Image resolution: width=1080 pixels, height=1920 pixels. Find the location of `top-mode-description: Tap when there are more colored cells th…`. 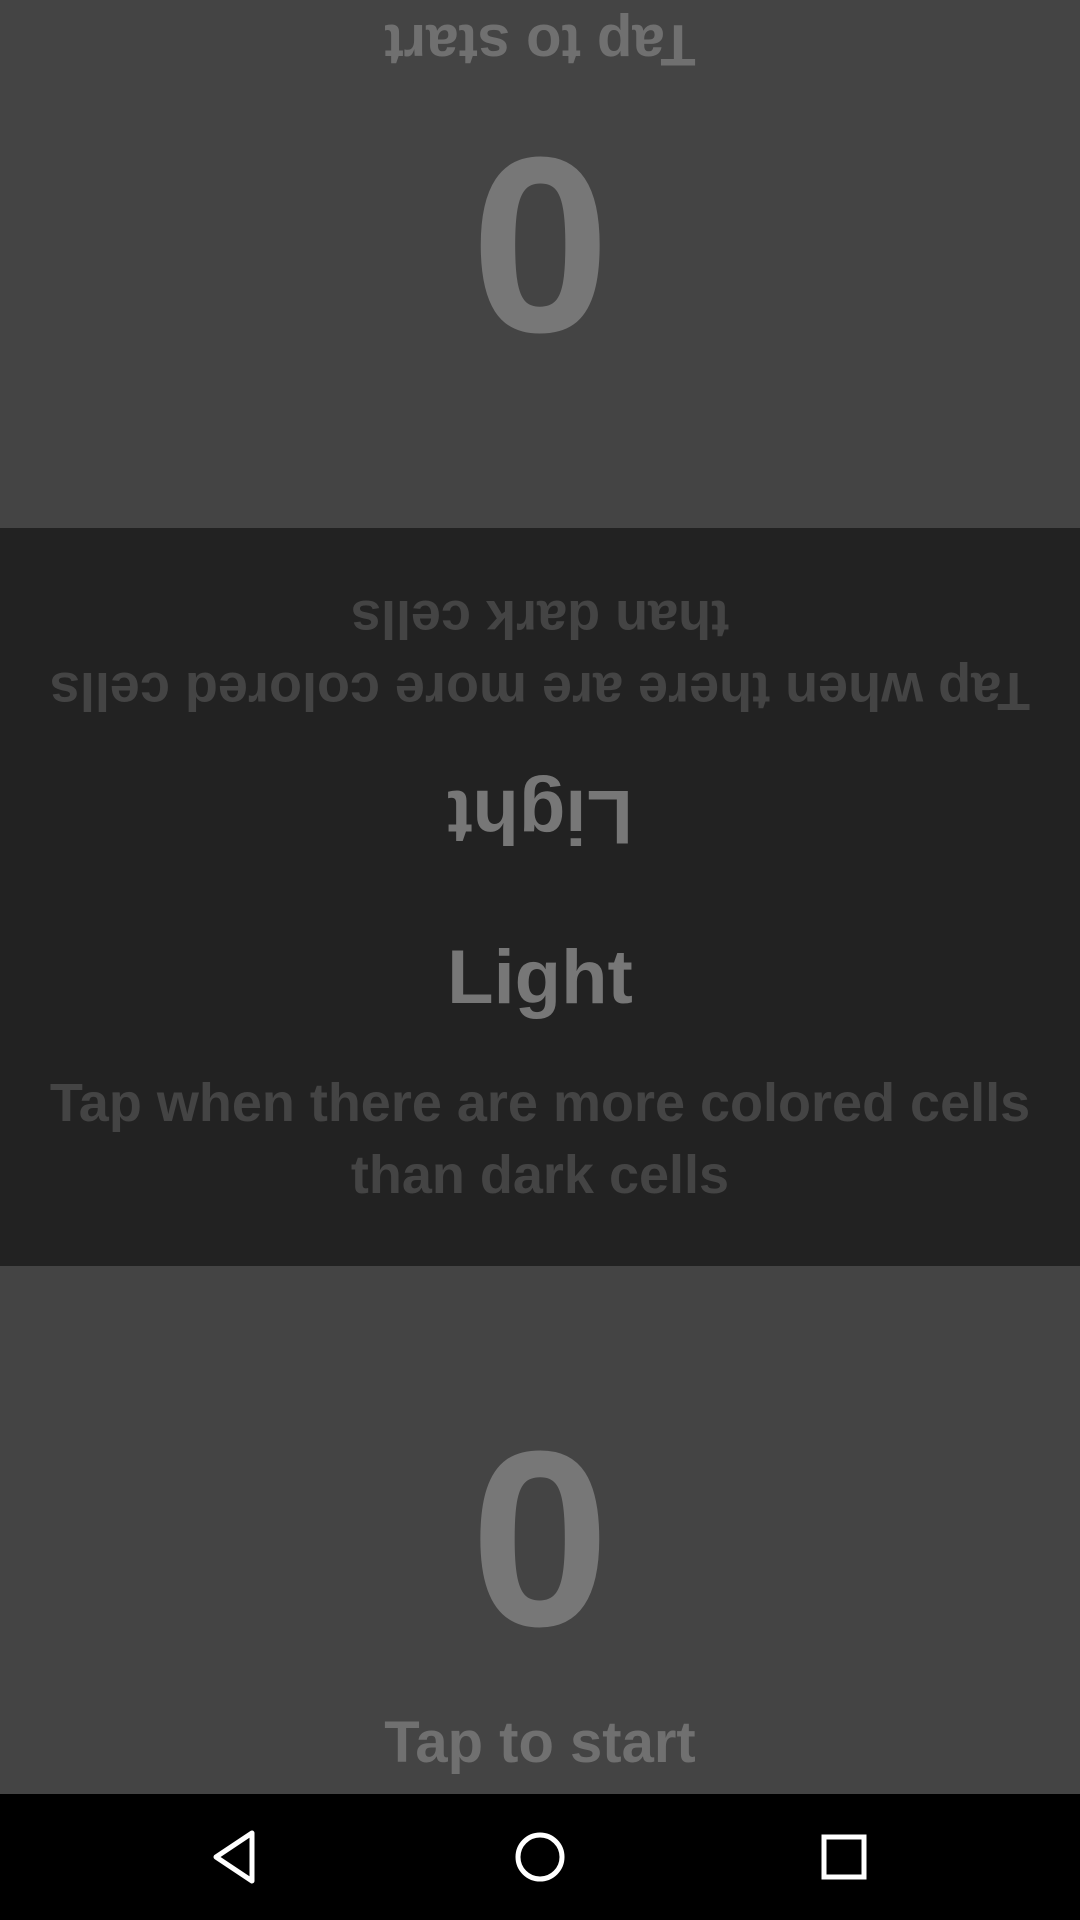

top-mode-description: Tap when there are more colored cells th… is located at coordinates (540, 655).